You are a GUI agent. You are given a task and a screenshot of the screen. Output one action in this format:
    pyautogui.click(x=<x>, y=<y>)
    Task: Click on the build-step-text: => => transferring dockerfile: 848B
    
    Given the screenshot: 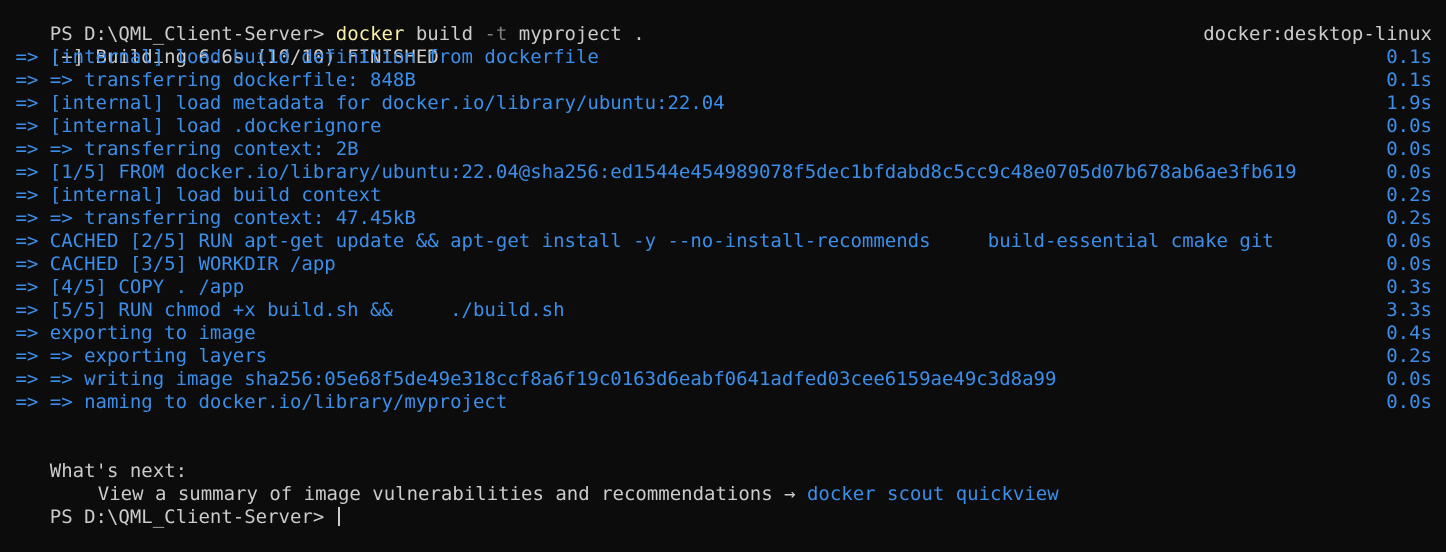 What is the action you would take?
    pyautogui.click(x=210, y=80)
    